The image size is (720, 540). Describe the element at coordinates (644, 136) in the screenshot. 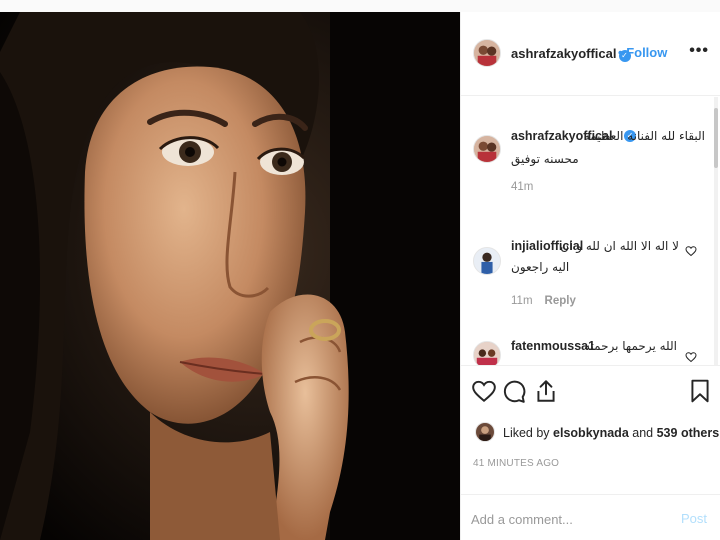

I see `comment-text-line1: البقاء لله الفنانه العظيمه` at that location.